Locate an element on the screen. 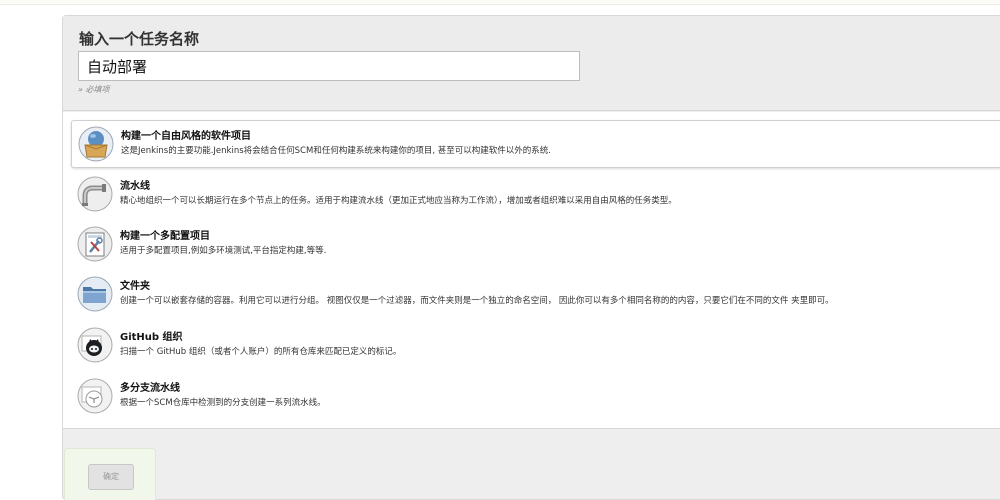  folder-icon is located at coordinates (95, 294).